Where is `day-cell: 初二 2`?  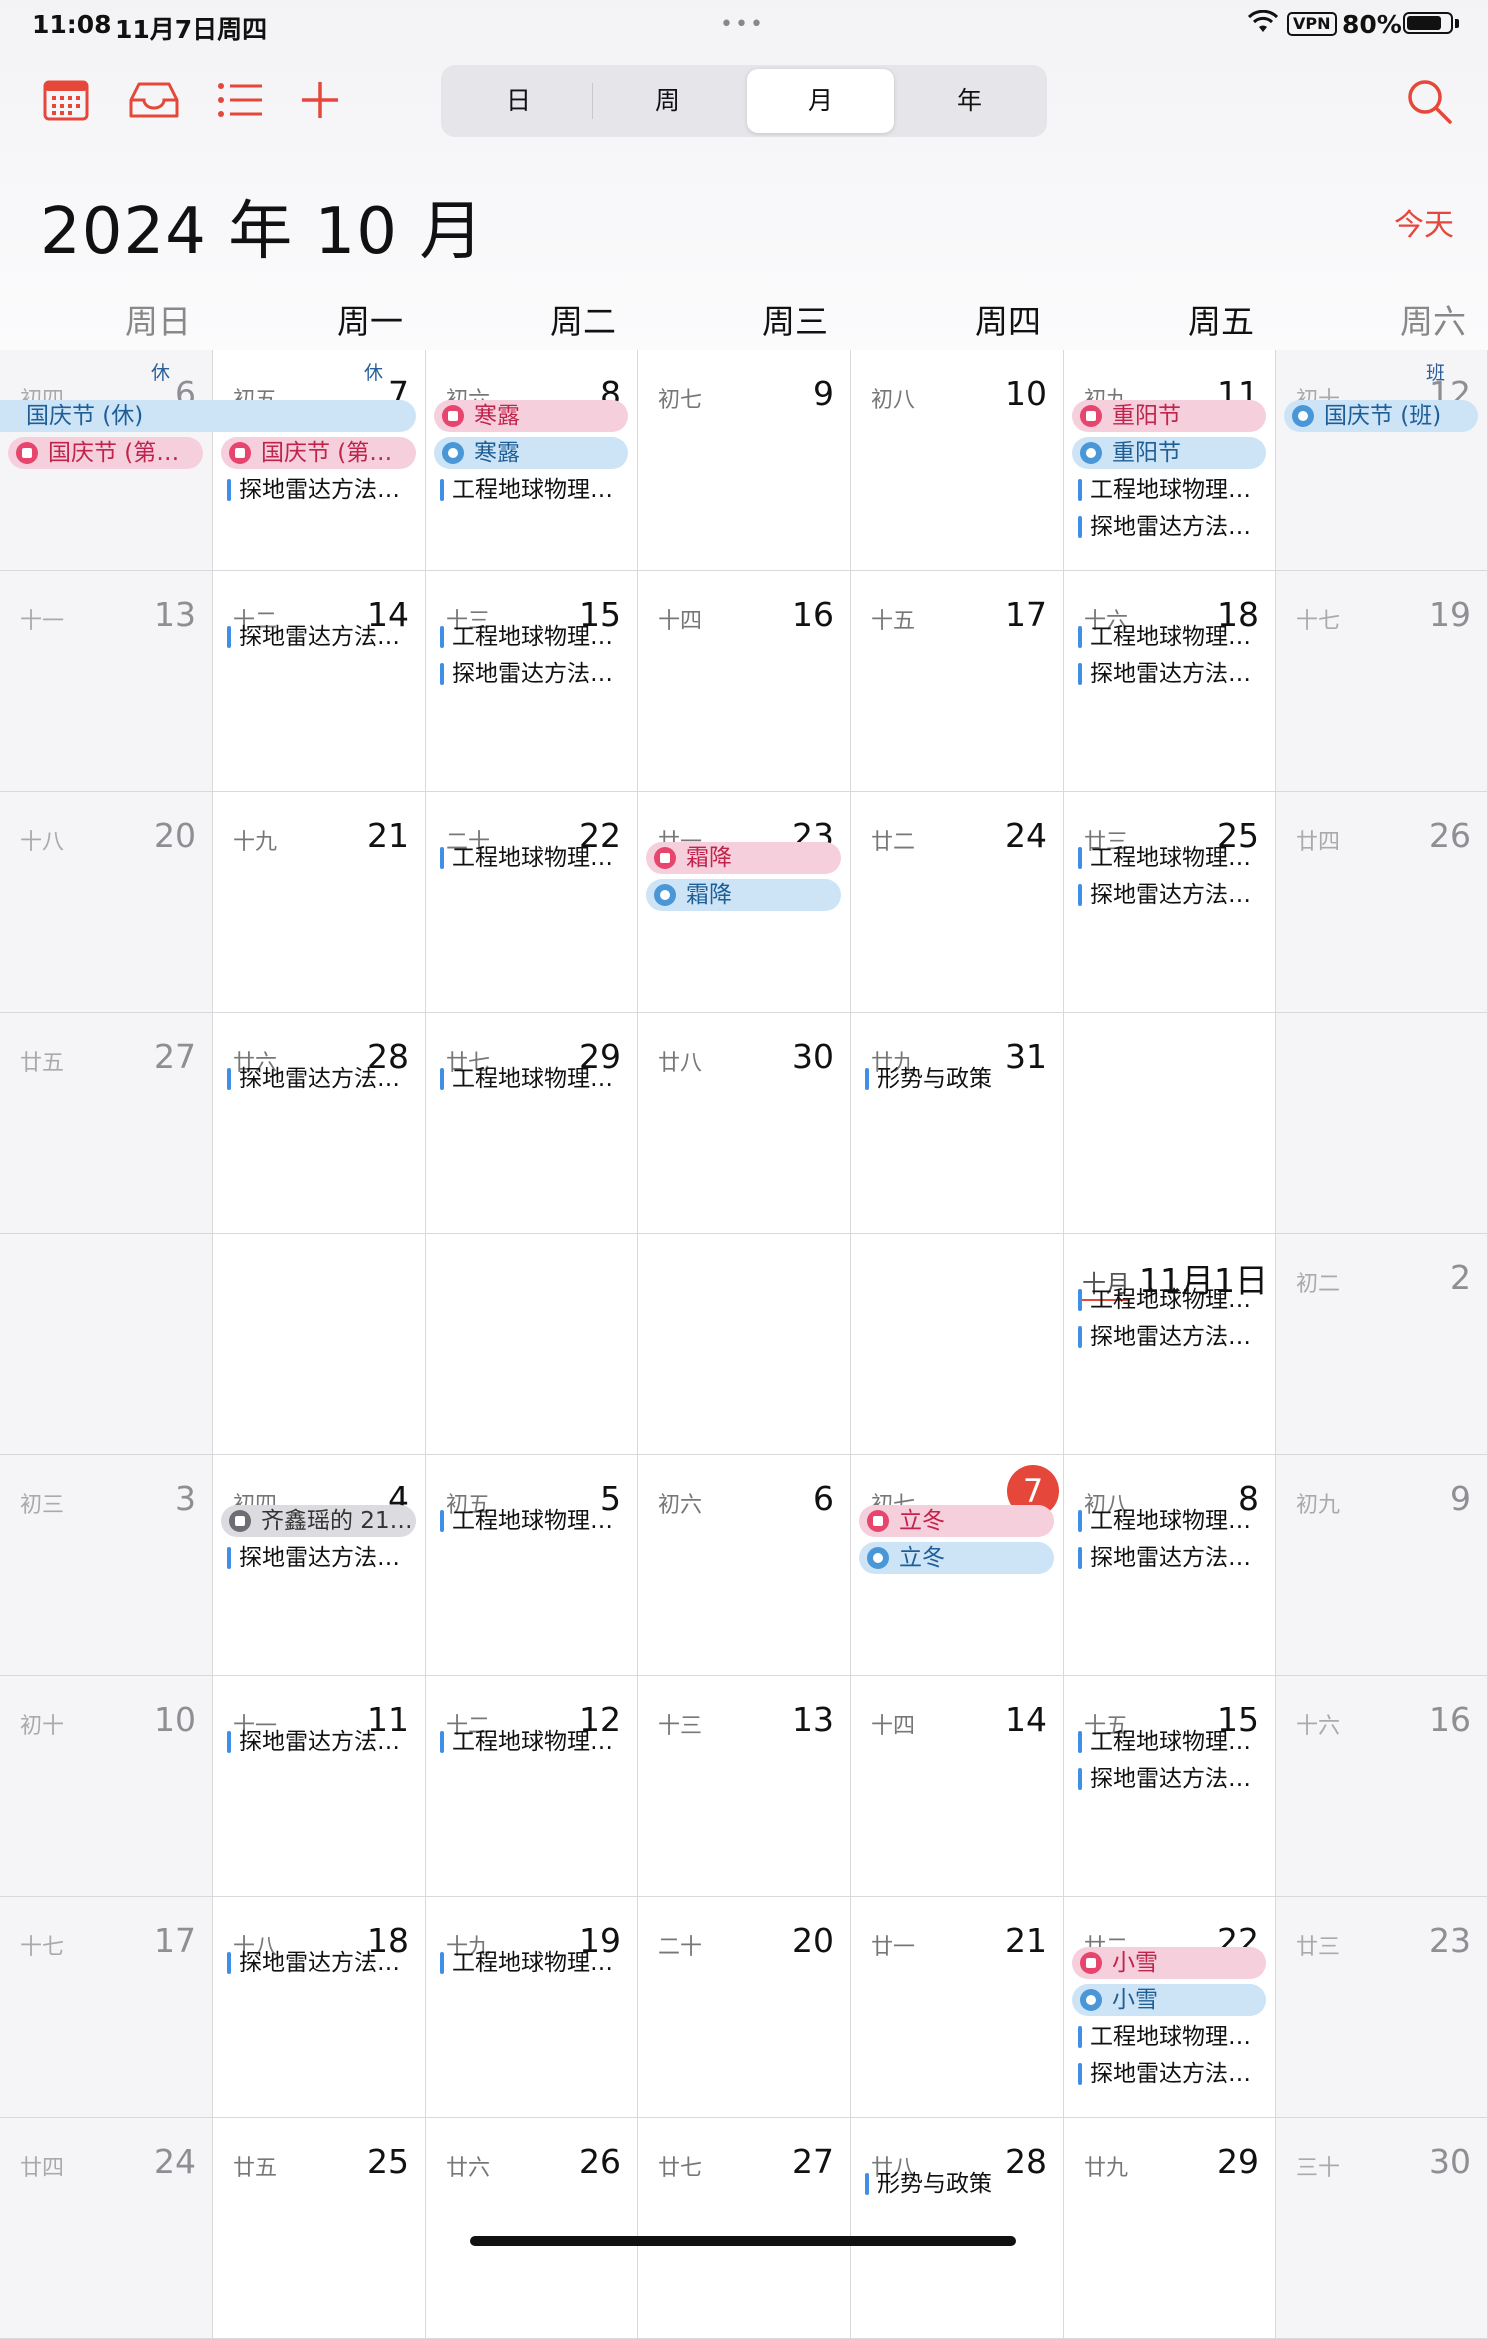
day-cell: 初二 2 is located at coordinates (1382, 1344).